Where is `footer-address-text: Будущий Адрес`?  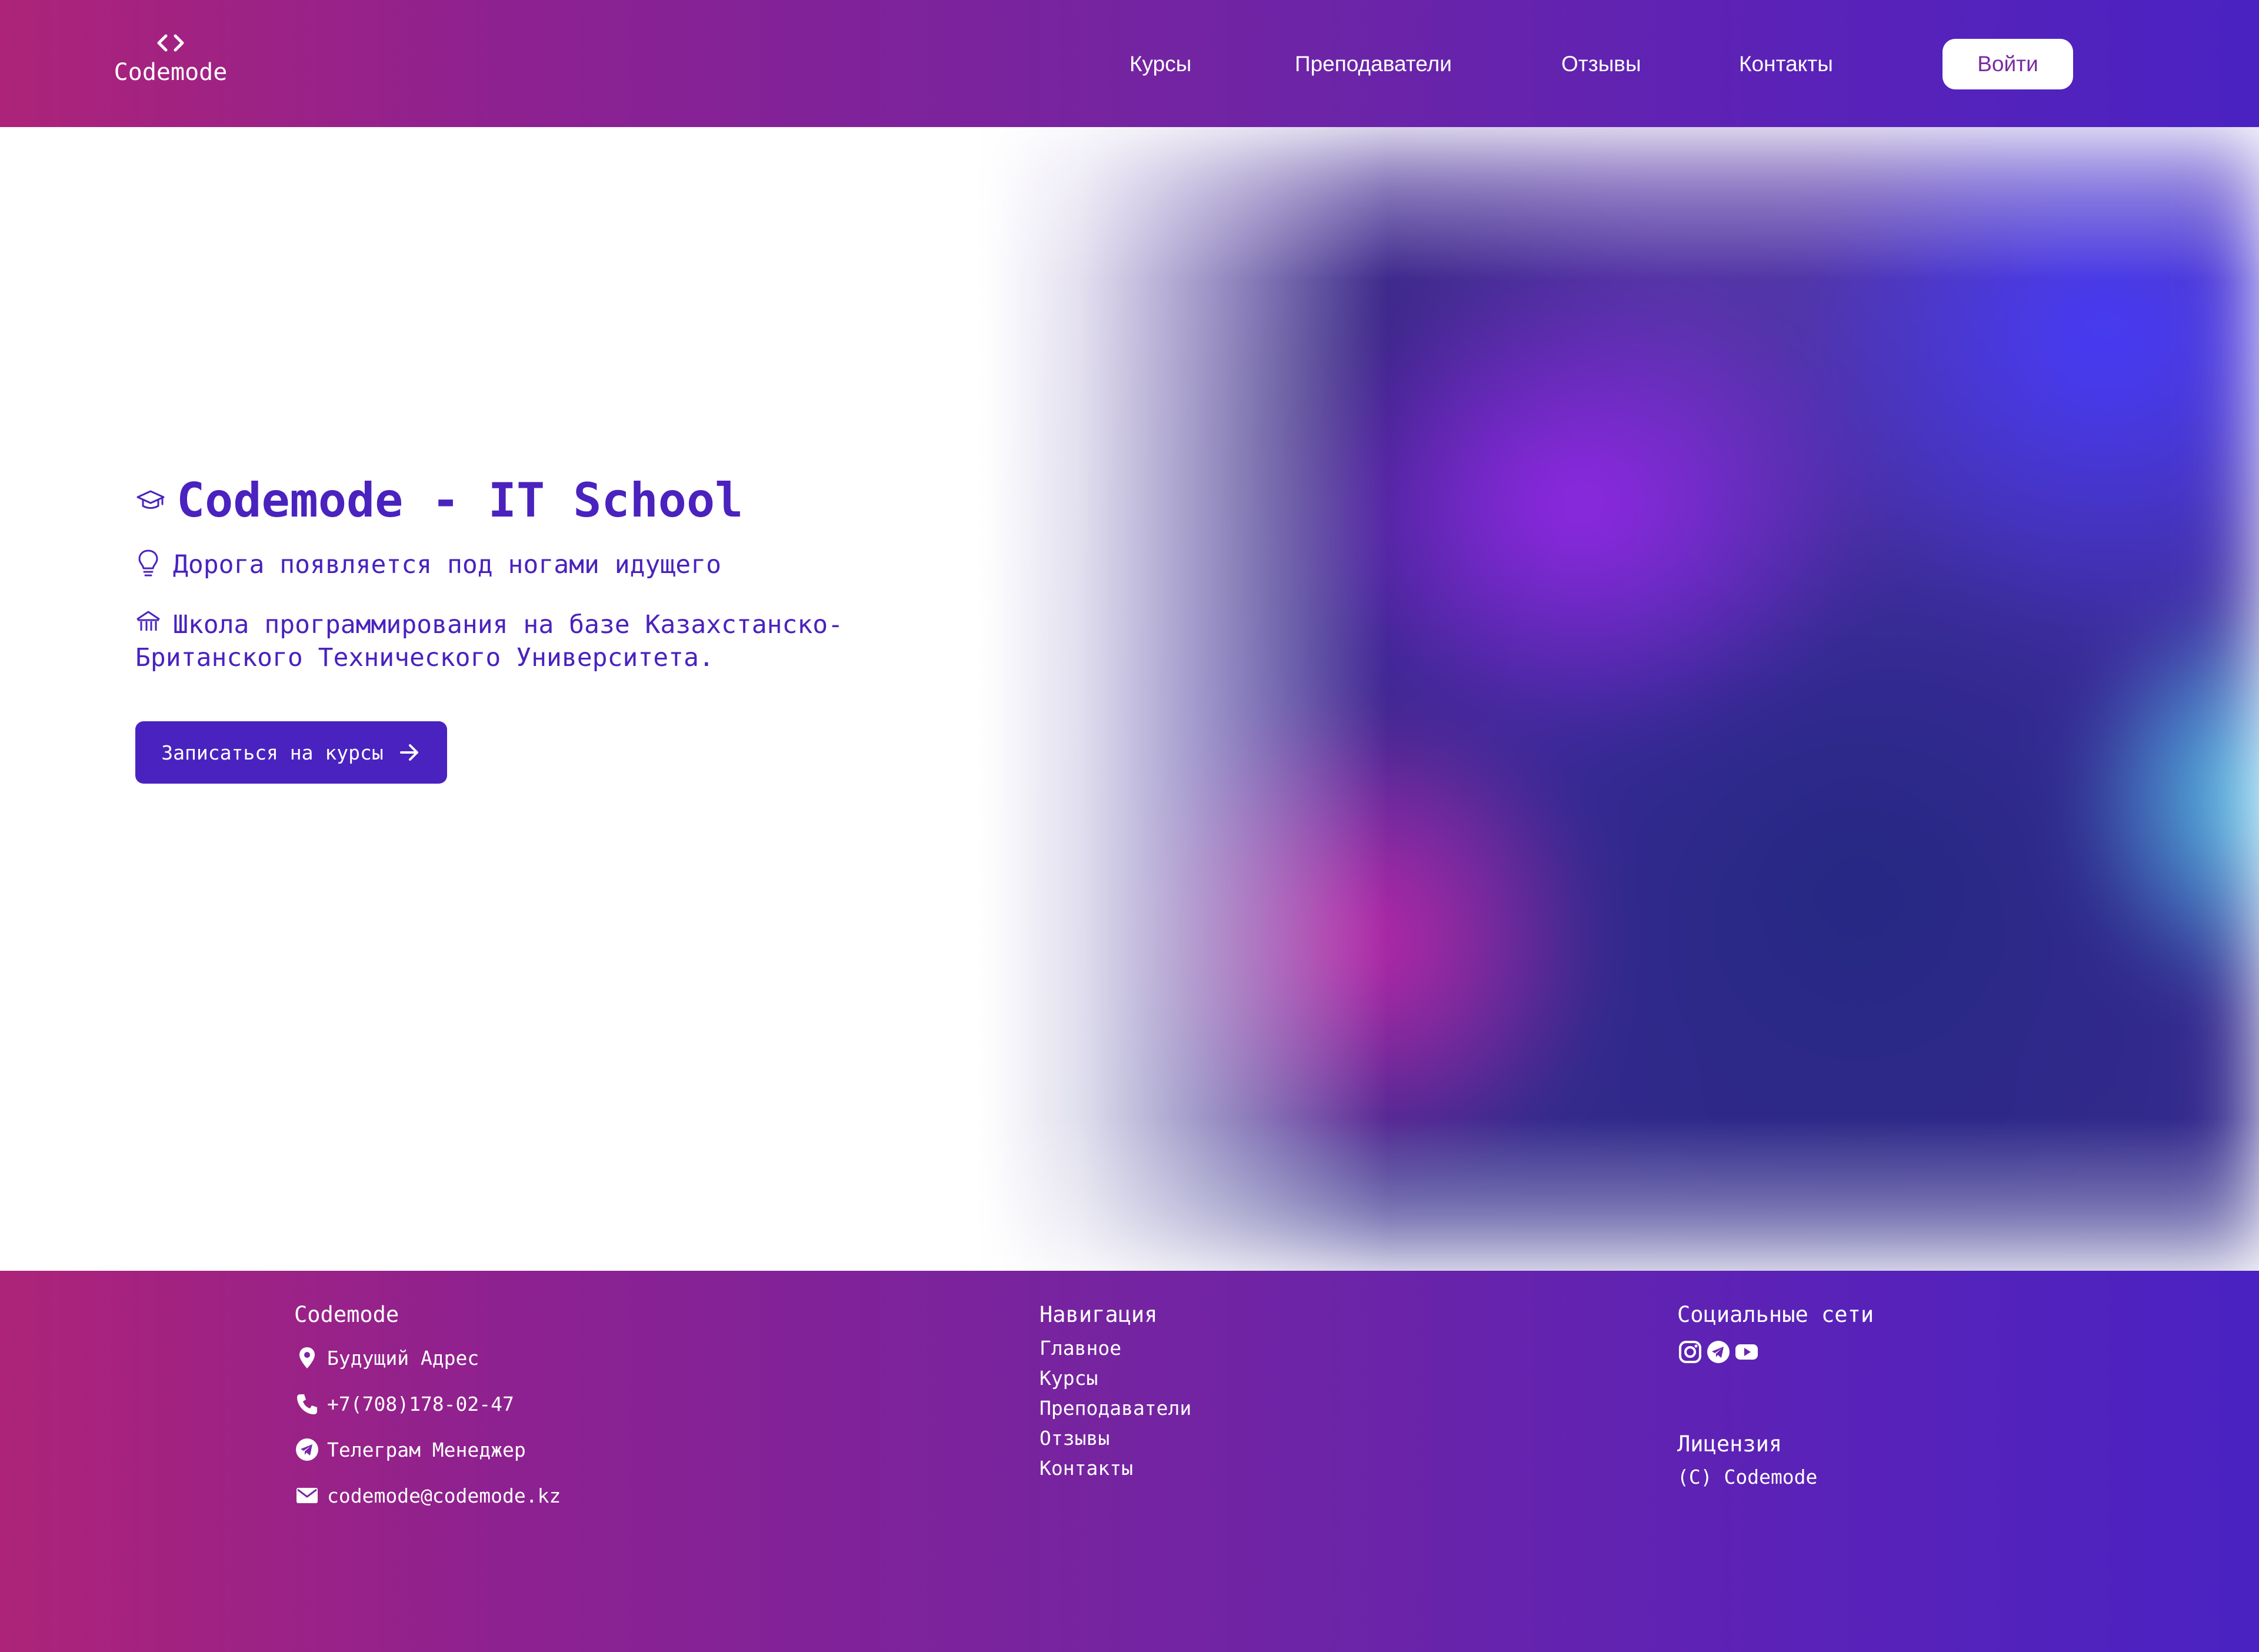
footer-address-text: Будущий Адрес is located at coordinates (403, 1358).